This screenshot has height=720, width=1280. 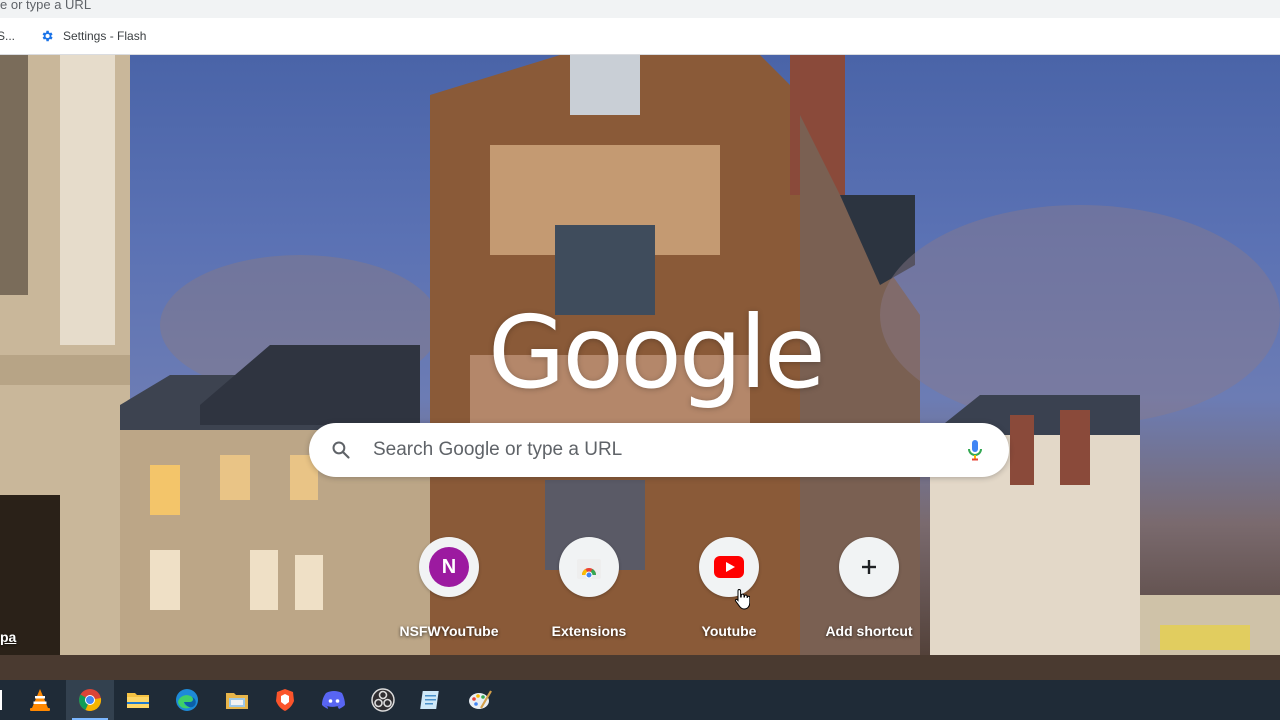 I want to click on bookmarks-bar: S... Settings - Flash, so click(x=640, y=36).